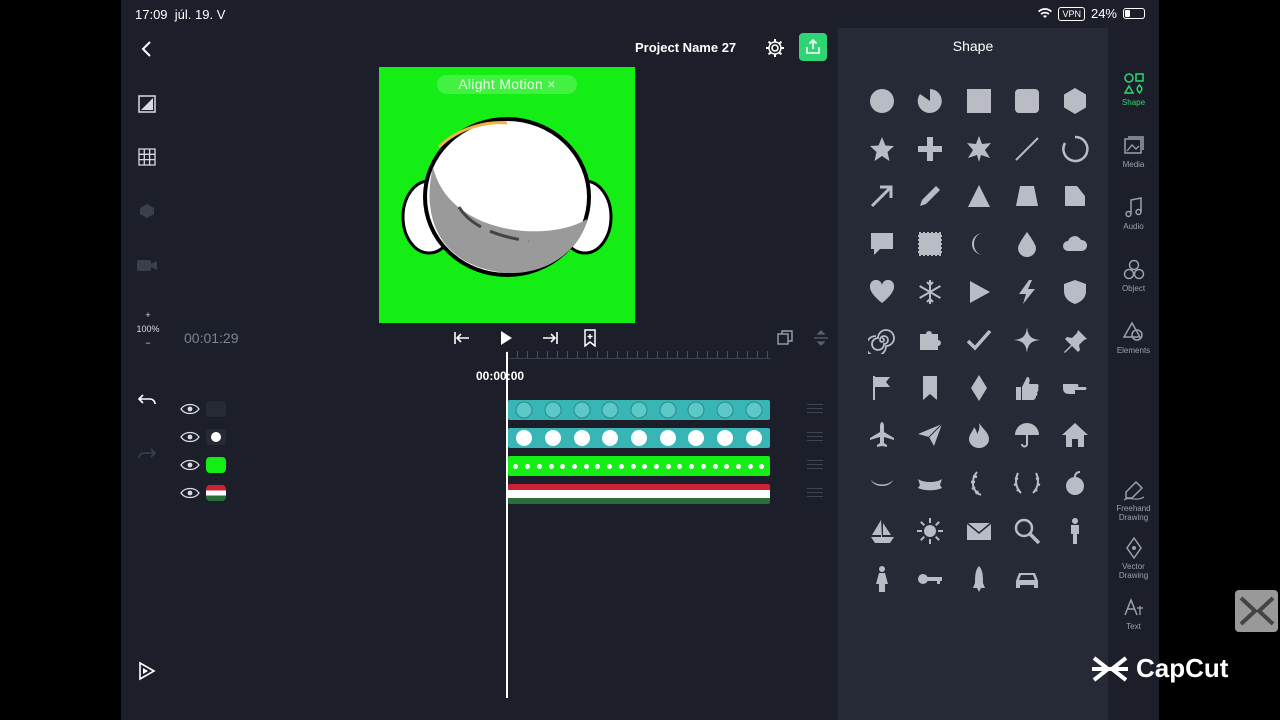  What do you see at coordinates (882, 579) in the screenshot?
I see `shape-person-female` at bounding box center [882, 579].